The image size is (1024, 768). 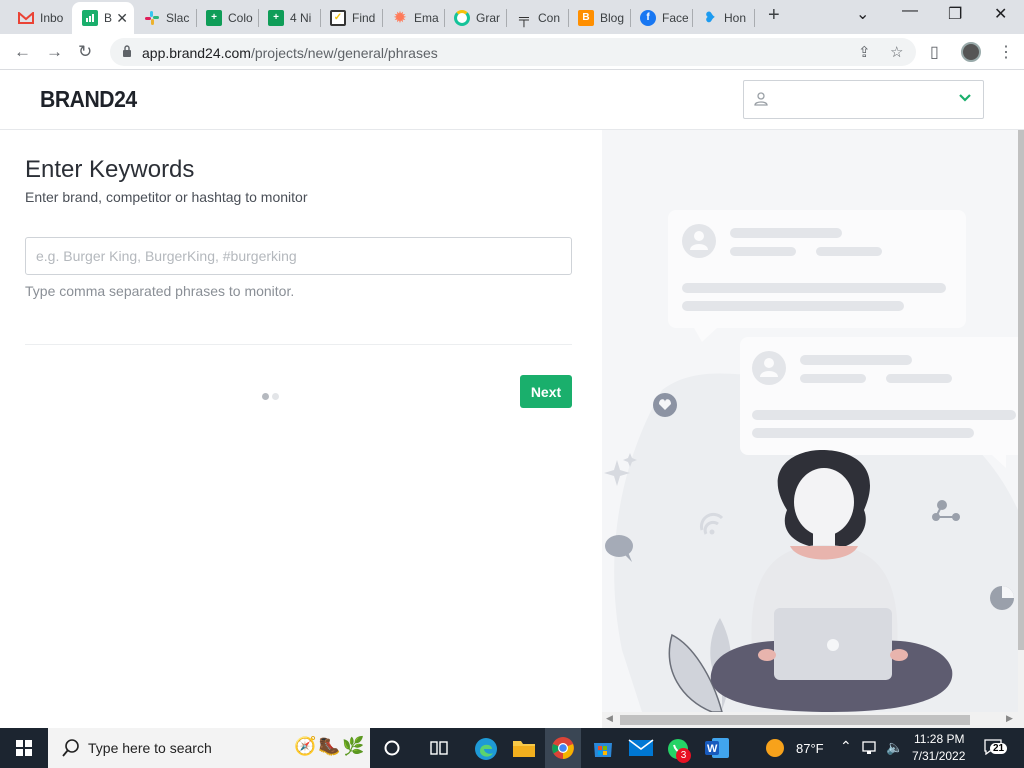 What do you see at coordinates (965, 98) in the screenshot?
I see `chevron-down-icon` at bounding box center [965, 98].